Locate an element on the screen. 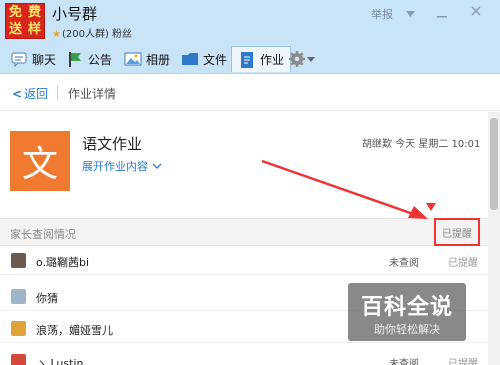  watermark: 百科全说 助你轻松解决 is located at coordinates (407, 312).